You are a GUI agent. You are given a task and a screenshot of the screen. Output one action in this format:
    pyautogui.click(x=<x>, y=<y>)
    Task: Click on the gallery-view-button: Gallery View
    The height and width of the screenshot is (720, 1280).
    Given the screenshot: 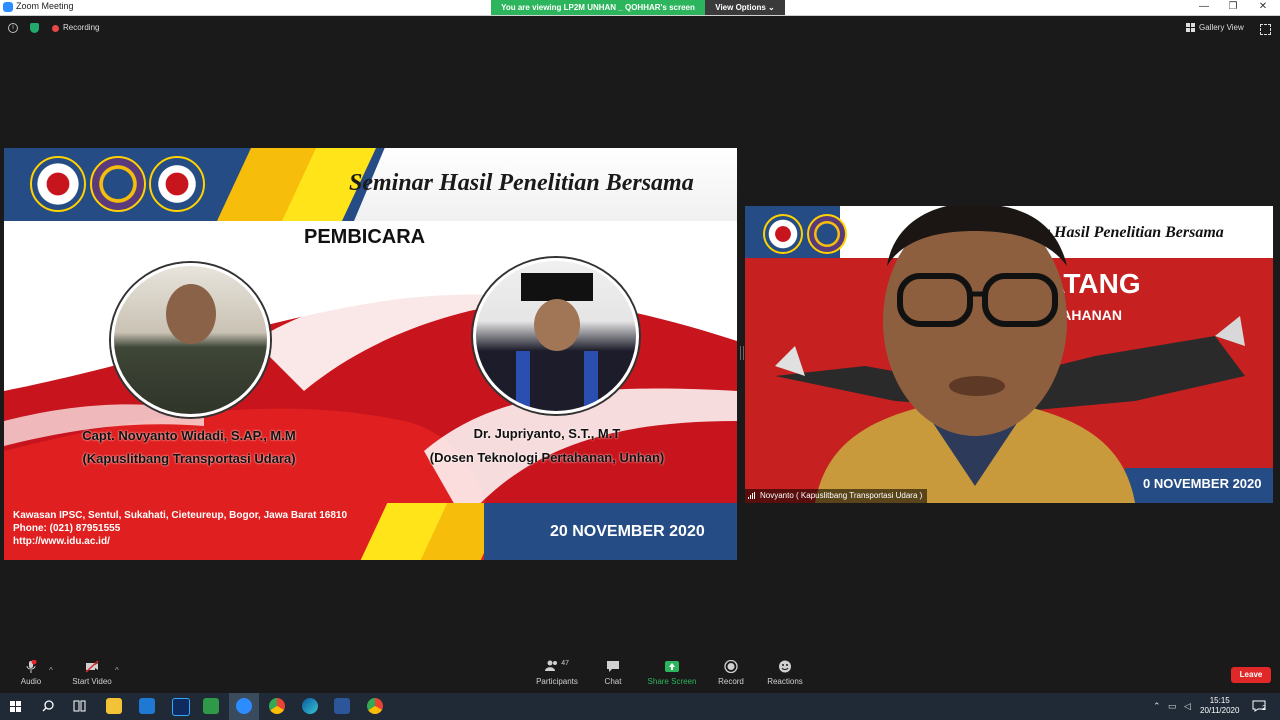 What is the action you would take?
    pyautogui.click(x=1215, y=28)
    